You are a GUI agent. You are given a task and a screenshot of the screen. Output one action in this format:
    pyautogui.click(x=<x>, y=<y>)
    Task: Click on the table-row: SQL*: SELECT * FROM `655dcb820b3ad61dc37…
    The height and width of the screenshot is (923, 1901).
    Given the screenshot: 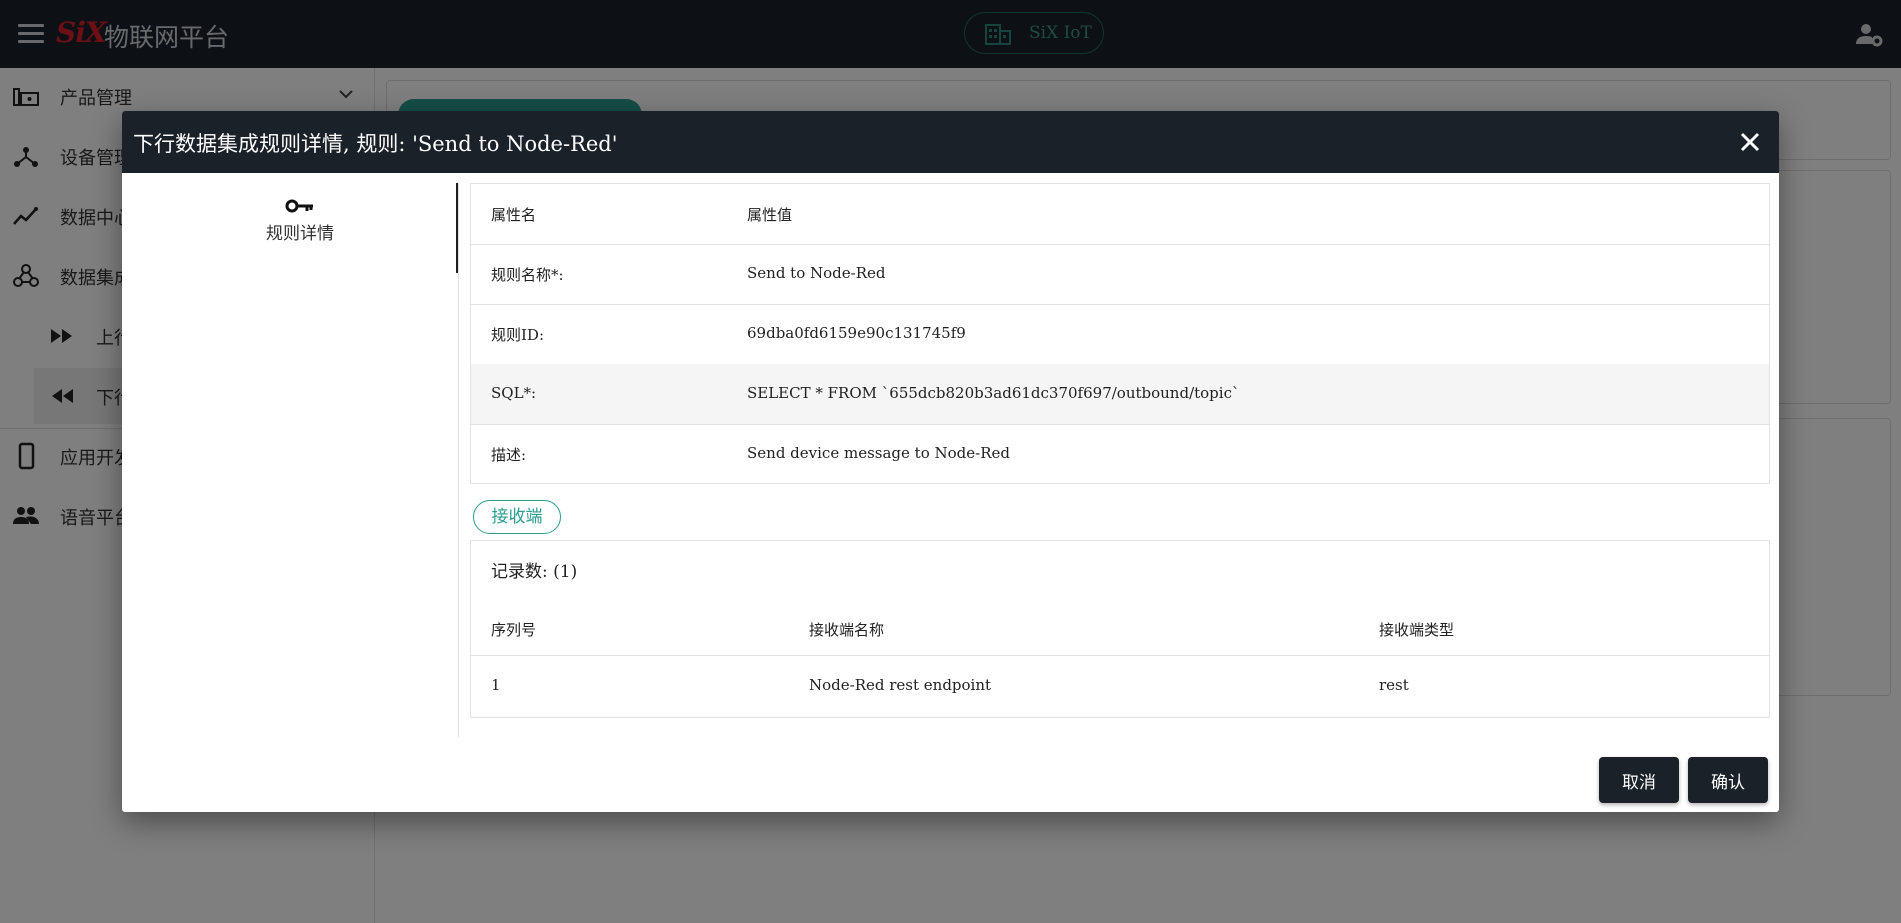 What is the action you would take?
    pyautogui.click(x=1120, y=394)
    